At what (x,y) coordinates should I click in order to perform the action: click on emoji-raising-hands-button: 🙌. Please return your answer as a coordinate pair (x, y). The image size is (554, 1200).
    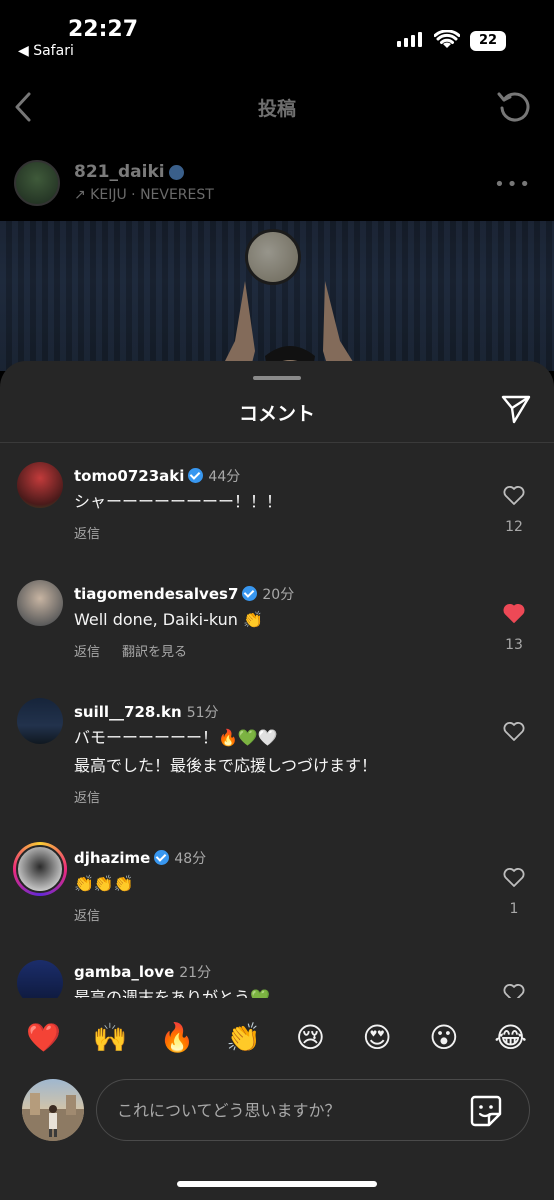
    Looking at the image, I should click on (110, 1038).